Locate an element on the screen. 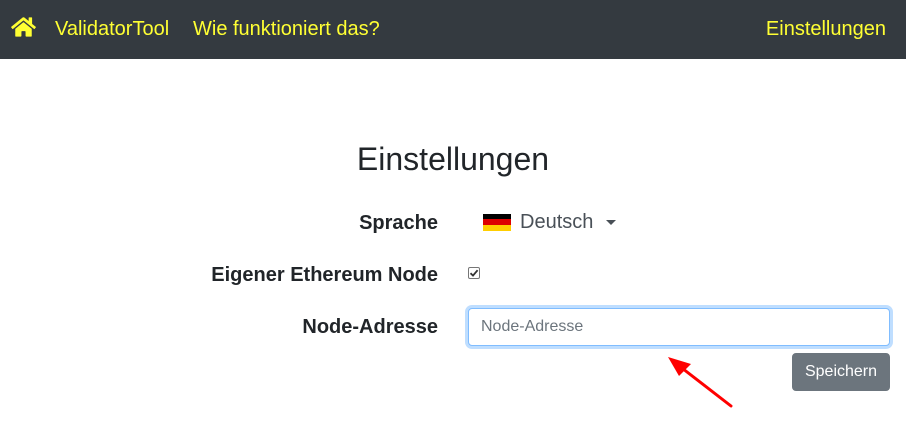  home-icon is located at coordinates (23, 27).